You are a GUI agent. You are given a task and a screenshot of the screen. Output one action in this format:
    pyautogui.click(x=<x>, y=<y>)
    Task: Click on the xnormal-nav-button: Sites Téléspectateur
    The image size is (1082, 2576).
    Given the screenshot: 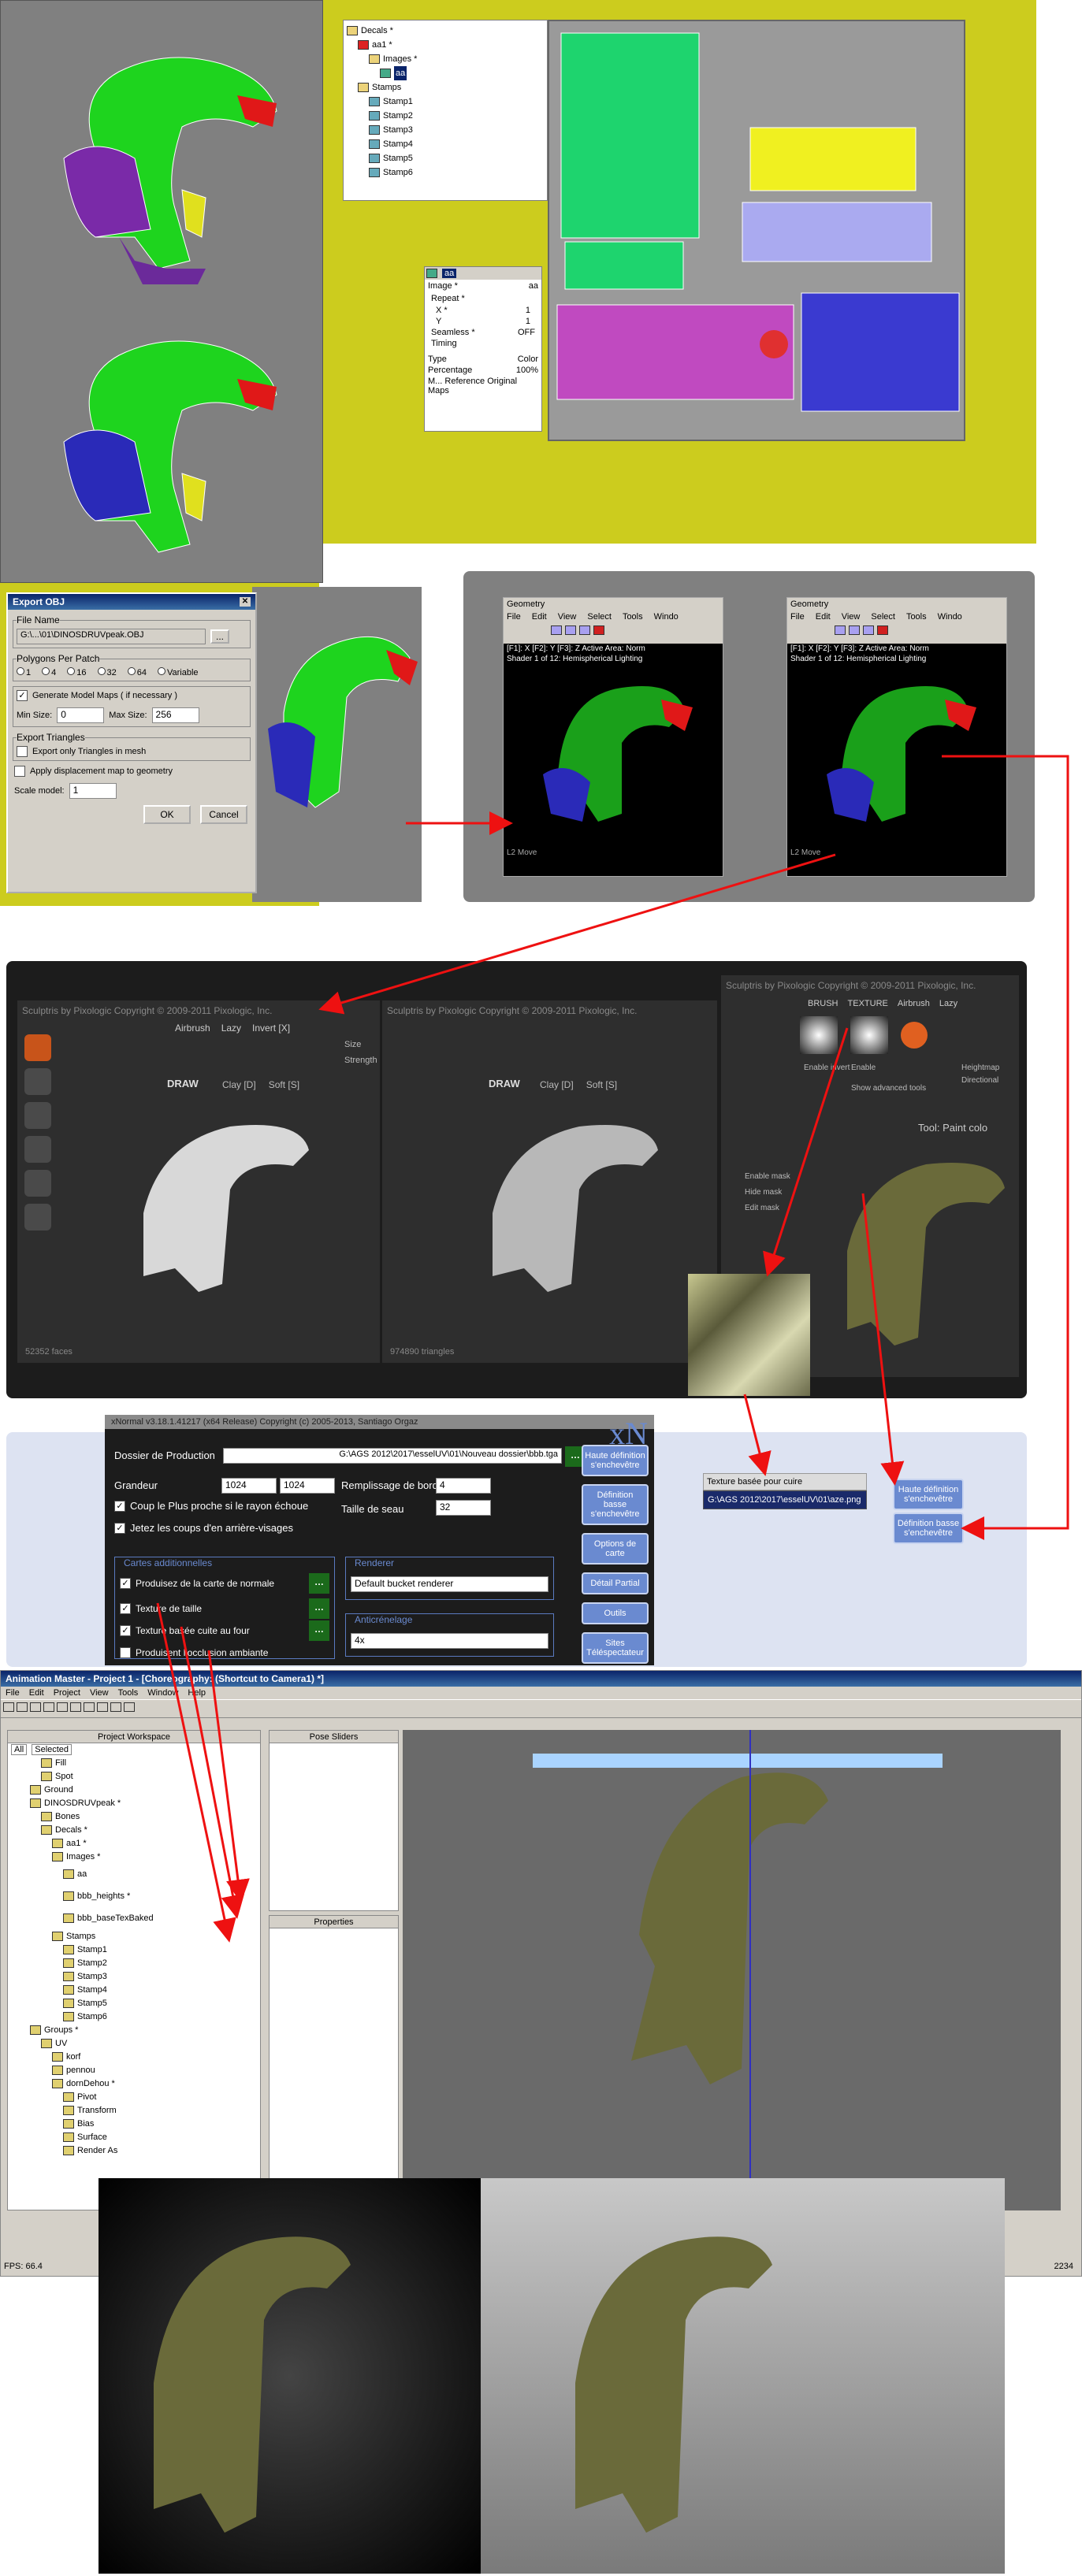 What is the action you would take?
    pyautogui.click(x=615, y=1648)
    